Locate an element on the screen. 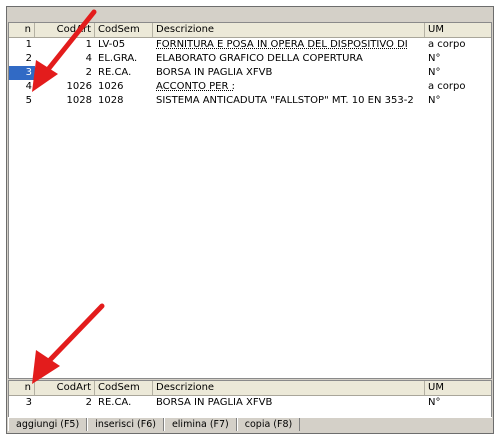  cell-codsem: 1026 is located at coordinates (111, 86).